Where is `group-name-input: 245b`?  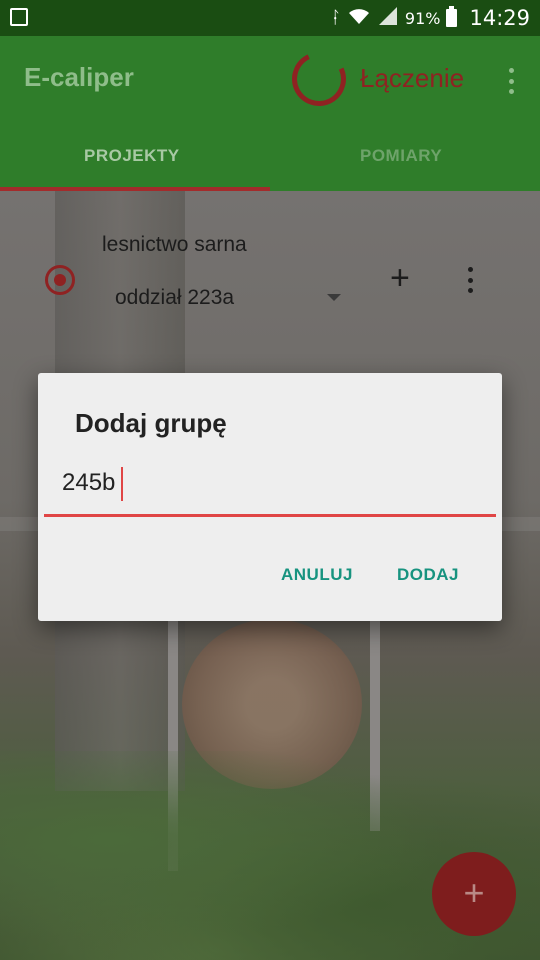
group-name-input: 245b is located at coordinates (270, 489).